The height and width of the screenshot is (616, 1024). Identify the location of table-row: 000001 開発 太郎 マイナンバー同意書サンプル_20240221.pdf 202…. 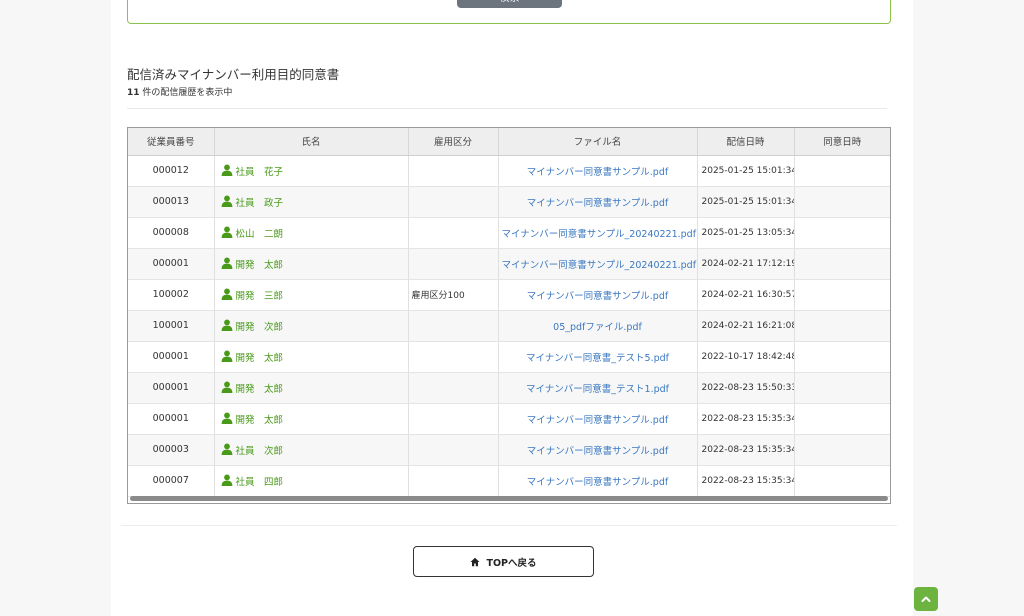
(509, 264).